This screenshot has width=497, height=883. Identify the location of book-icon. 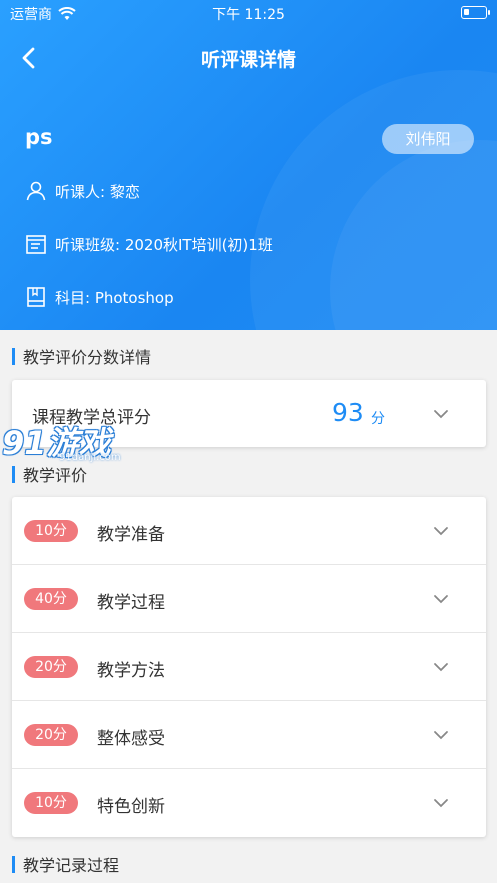
(36, 297).